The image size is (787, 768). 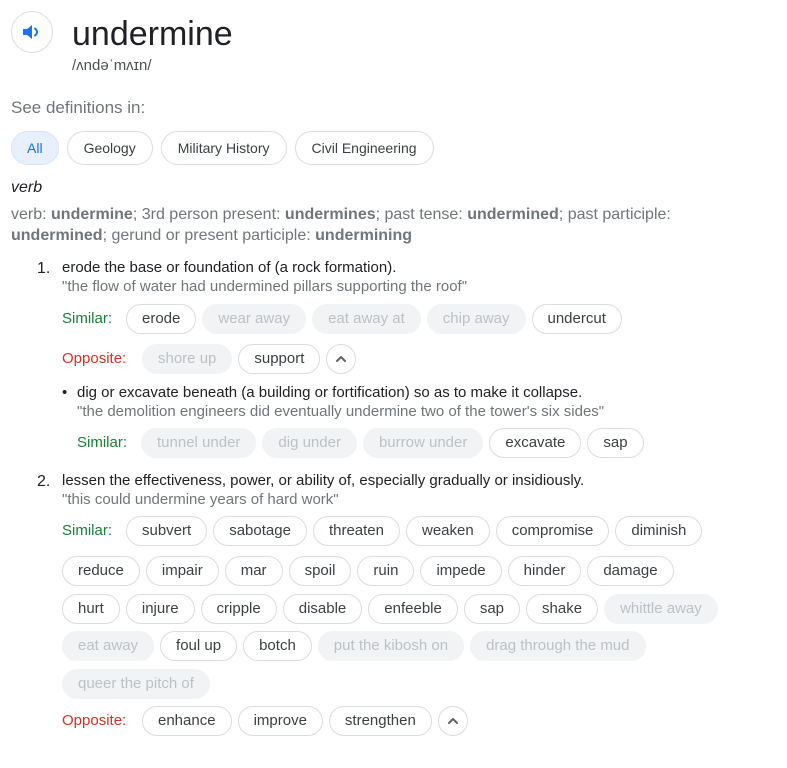 I want to click on word-chip: erode, so click(x=161, y=319).